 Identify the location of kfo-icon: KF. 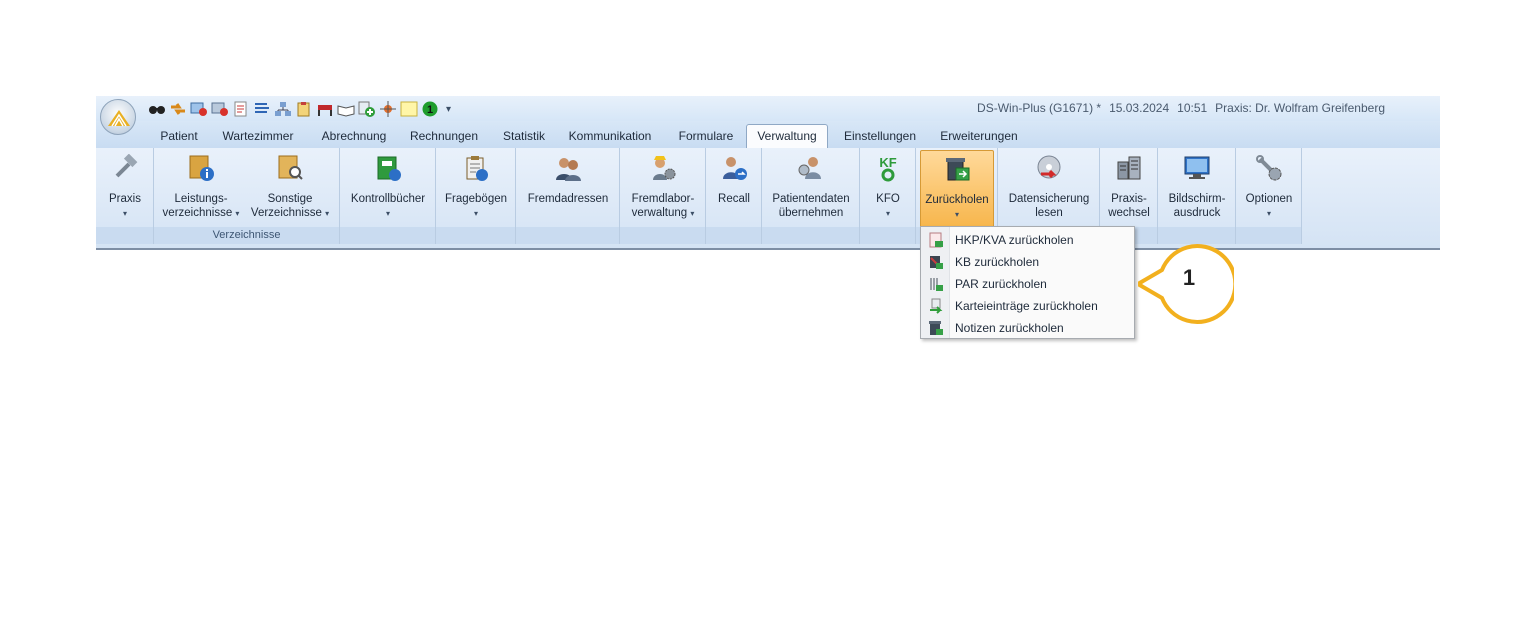
(888, 168).